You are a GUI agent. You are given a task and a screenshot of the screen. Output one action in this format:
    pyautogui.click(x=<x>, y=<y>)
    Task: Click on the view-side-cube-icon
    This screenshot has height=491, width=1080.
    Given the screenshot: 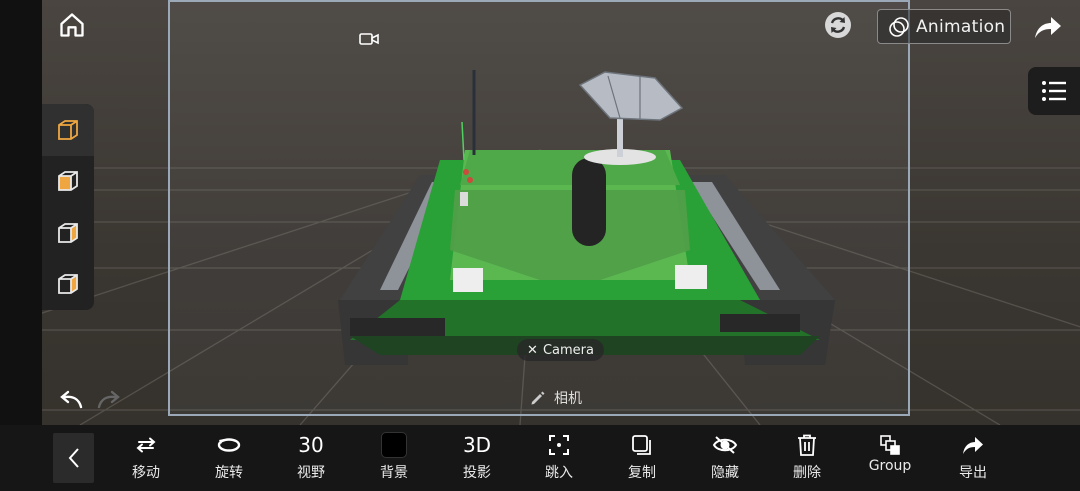 What is the action you would take?
    pyautogui.click(x=68, y=233)
    